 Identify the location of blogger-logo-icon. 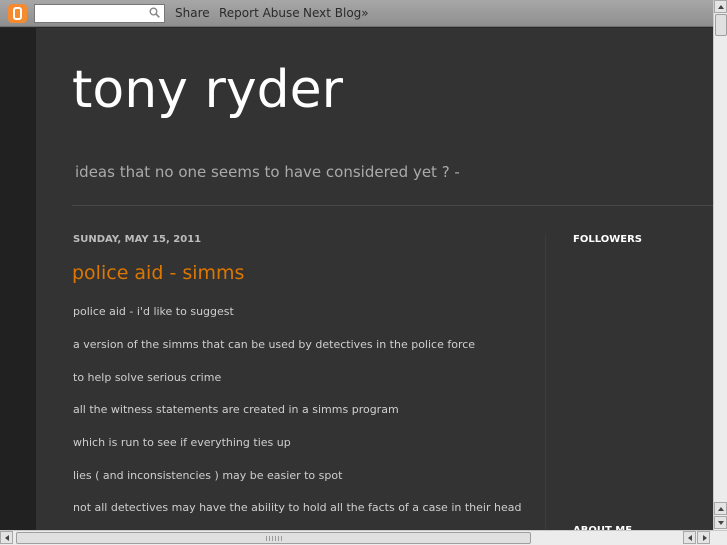
(17, 13).